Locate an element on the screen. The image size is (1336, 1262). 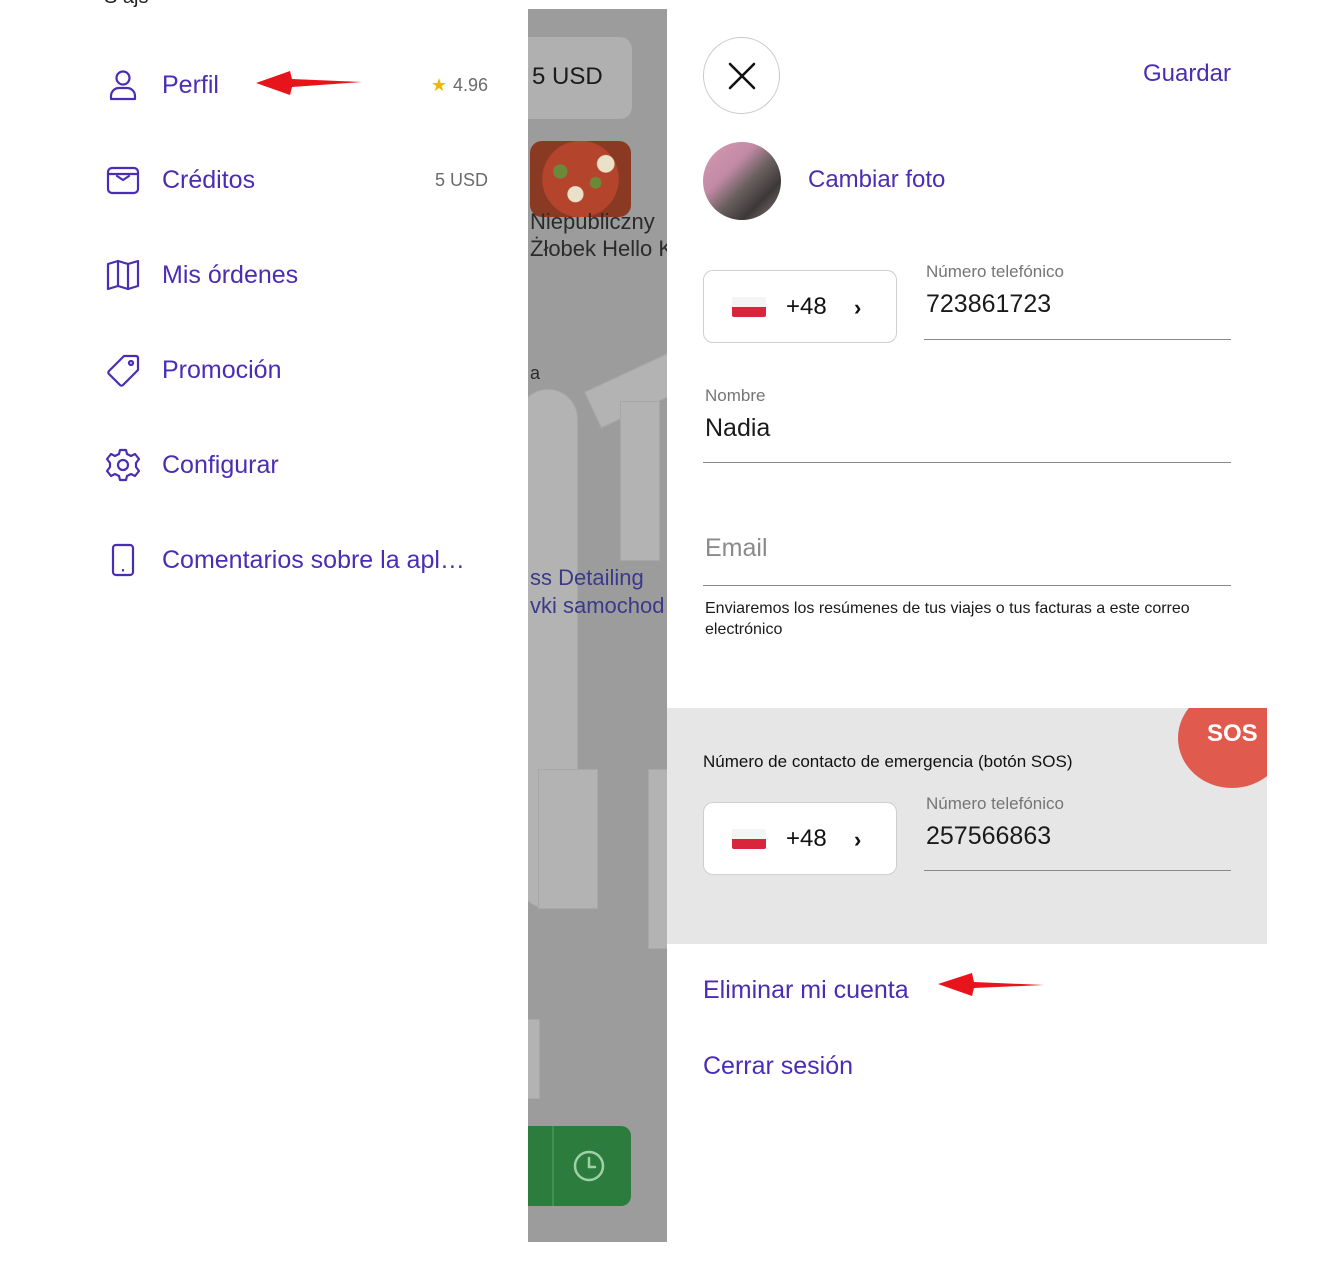
emergency-phone-label: Número telefónico is located at coordinates (995, 803).